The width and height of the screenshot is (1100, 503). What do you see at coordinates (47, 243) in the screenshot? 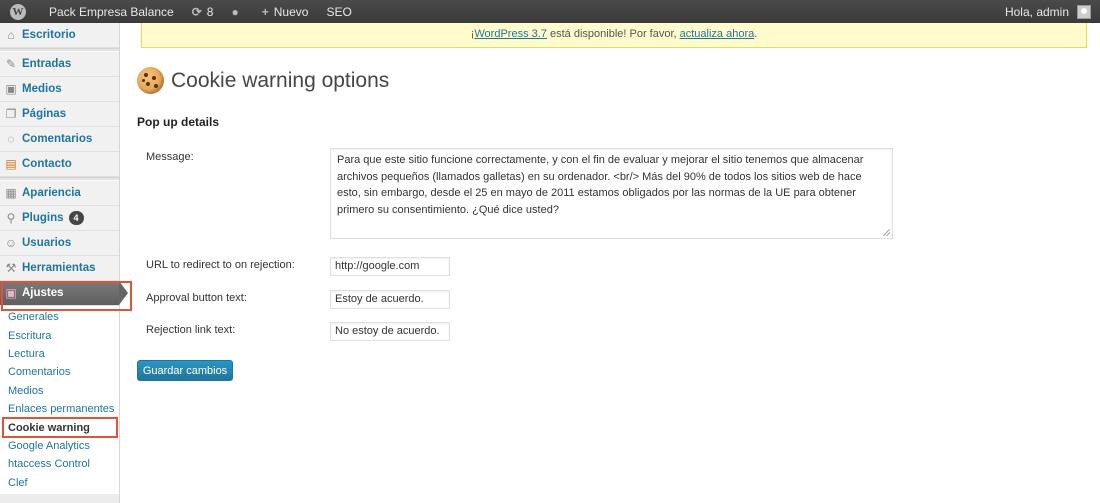
I see `menu-item-label: Usuarios` at bounding box center [47, 243].